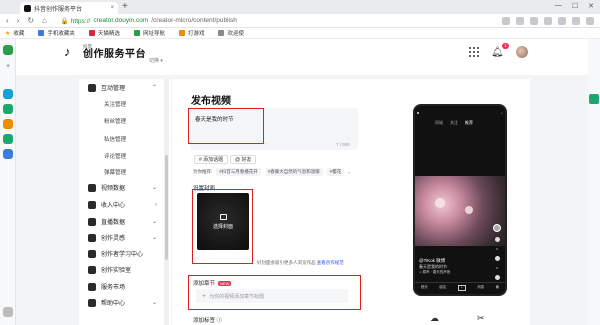 This screenshot has width=600, height=325. What do you see at coordinates (497, 239) in the screenshot?
I see `heart-icon` at bounding box center [497, 239].